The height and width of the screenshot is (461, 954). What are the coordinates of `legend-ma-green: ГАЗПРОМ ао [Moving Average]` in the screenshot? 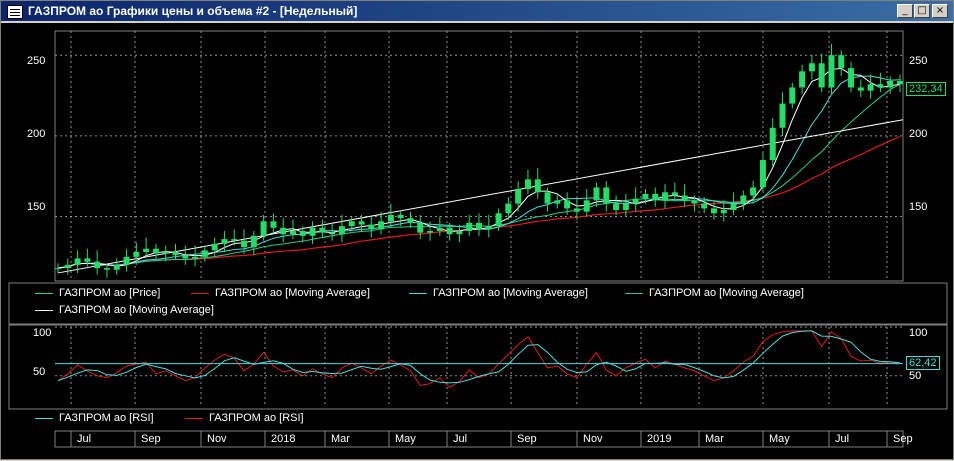 It's located at (714, 293).